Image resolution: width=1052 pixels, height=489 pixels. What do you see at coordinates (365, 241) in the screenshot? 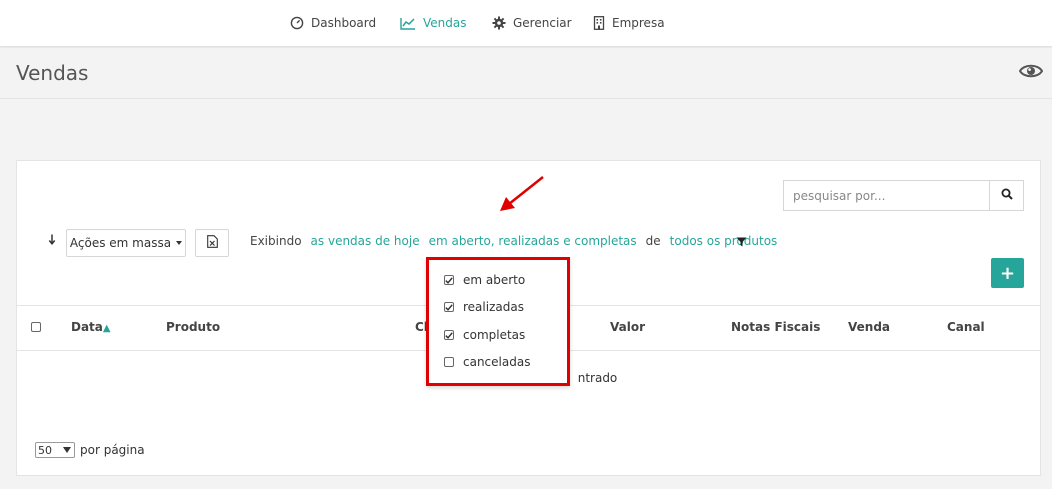
I see `period-filter-link: as vendas de hoje` at bounding box center [365, 241].